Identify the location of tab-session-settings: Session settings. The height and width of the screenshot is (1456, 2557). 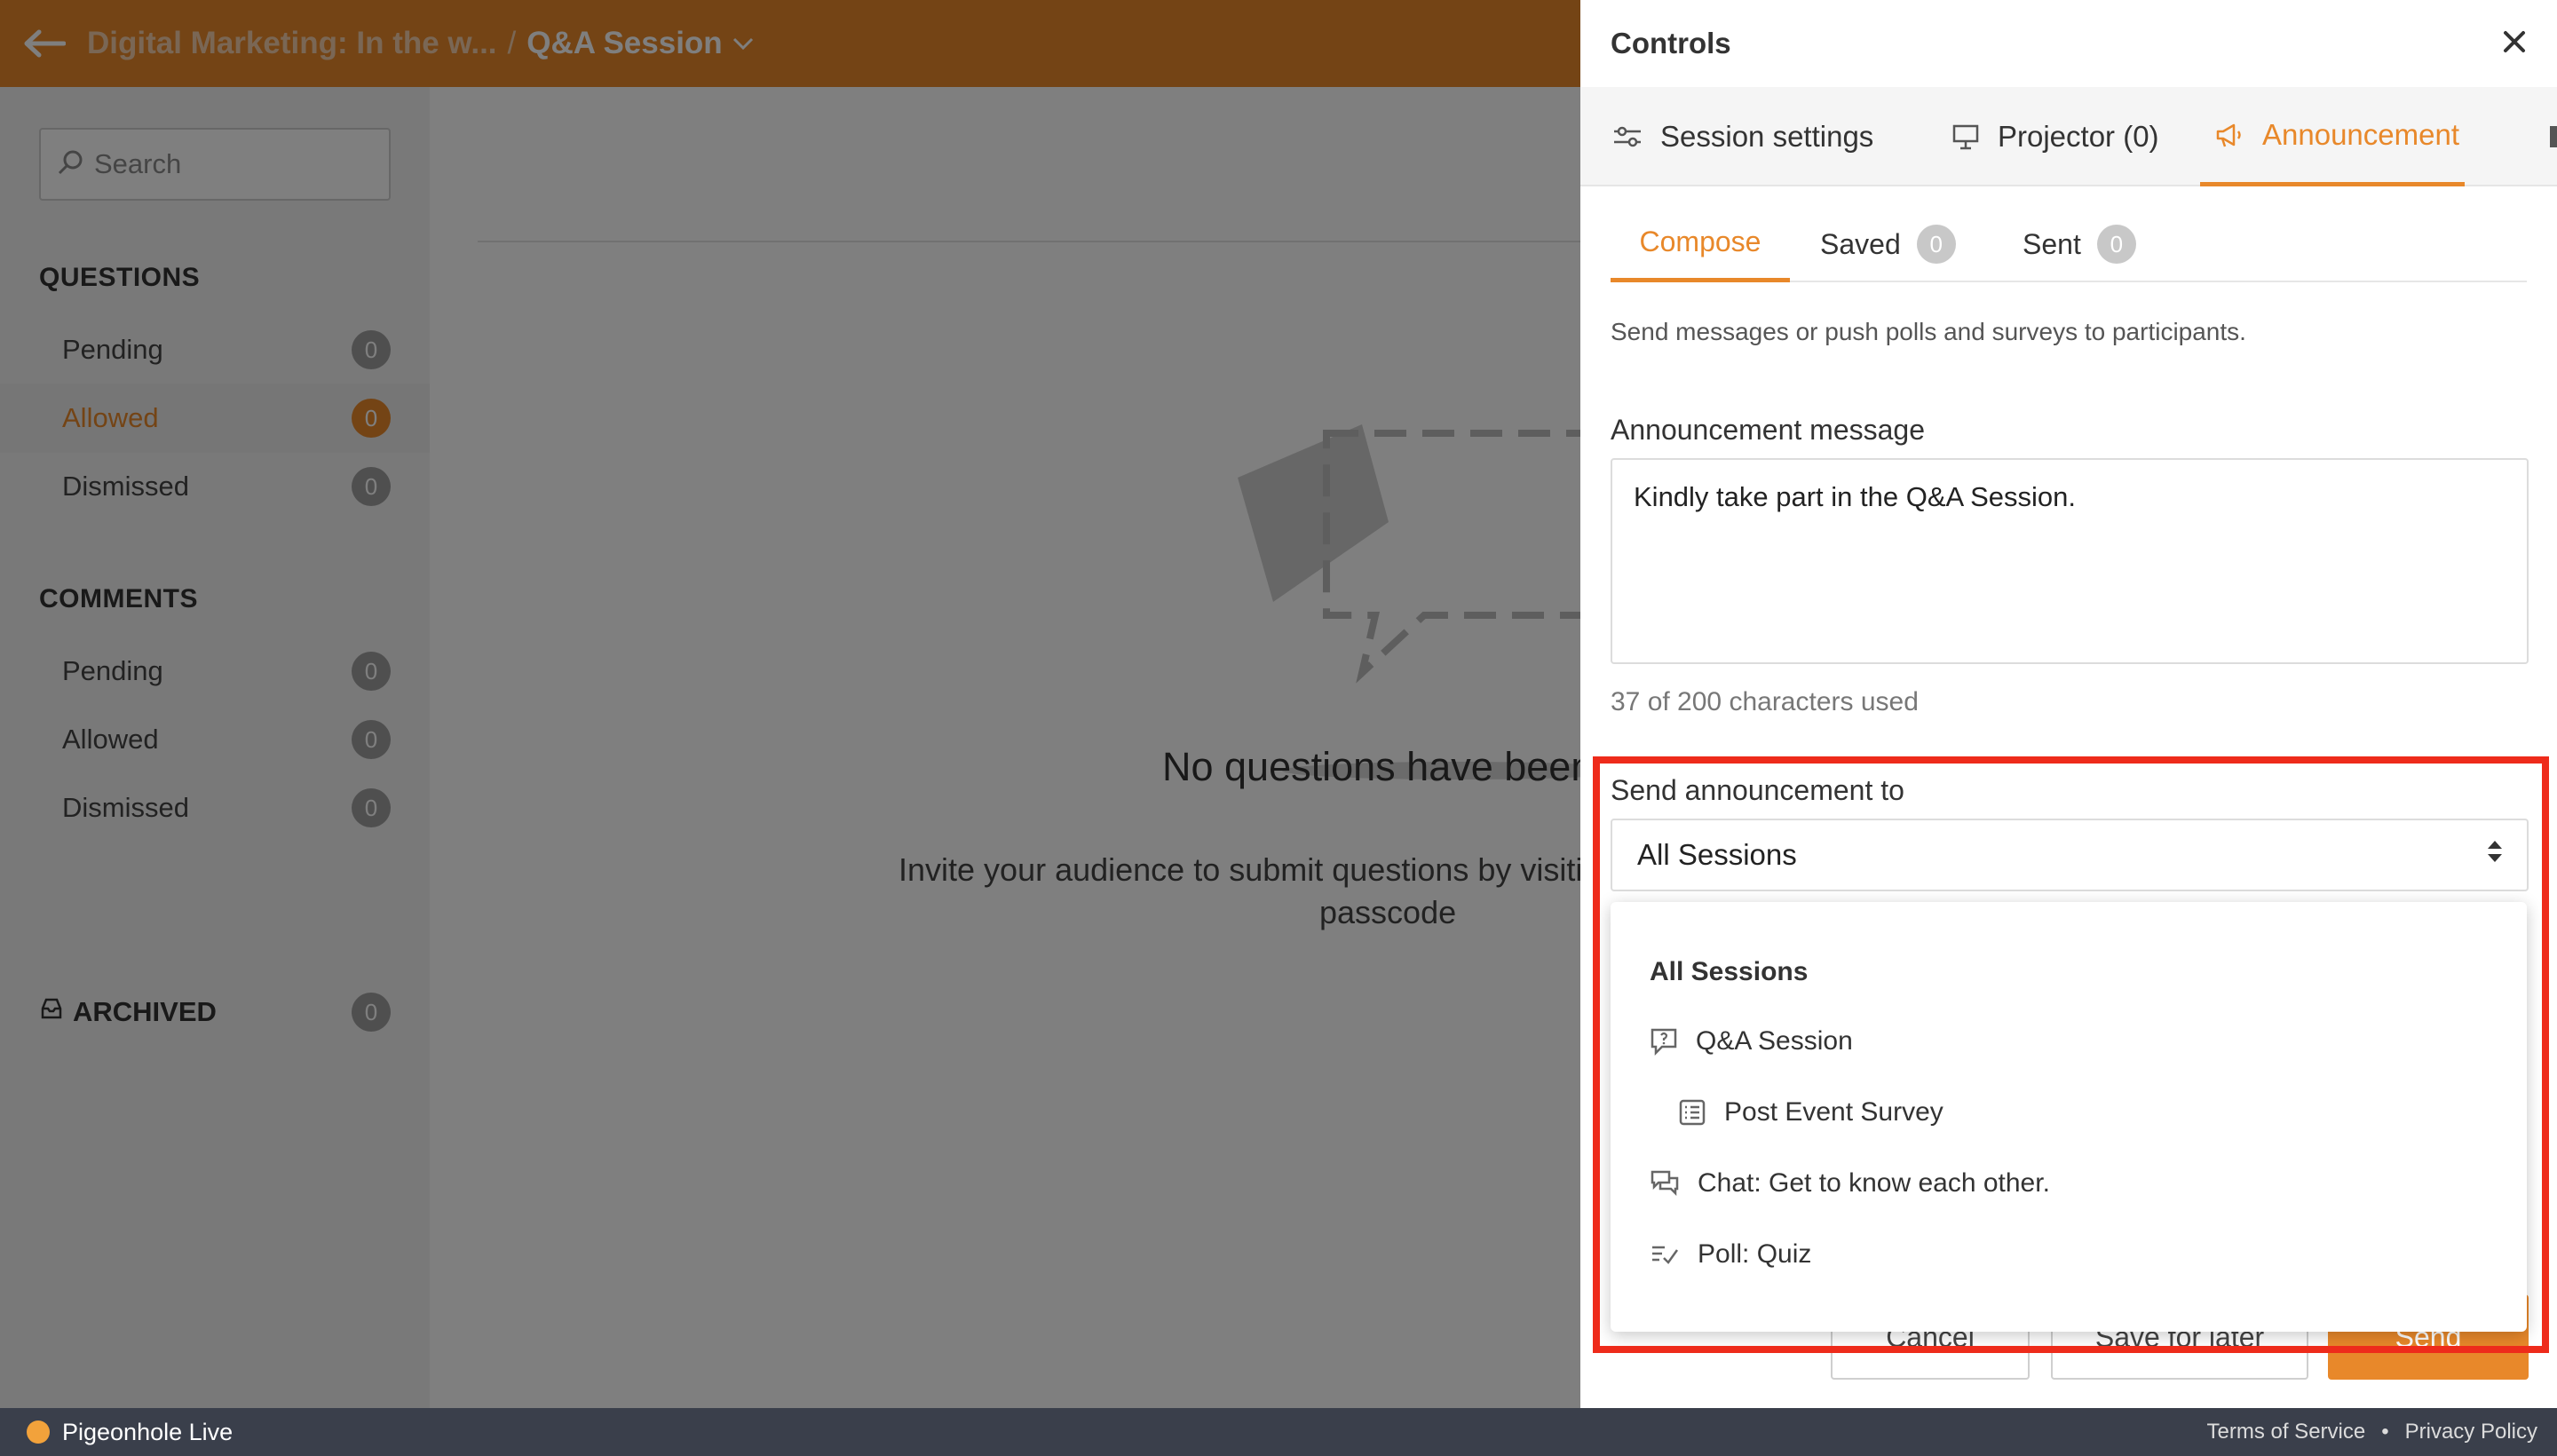
(1742, 136).